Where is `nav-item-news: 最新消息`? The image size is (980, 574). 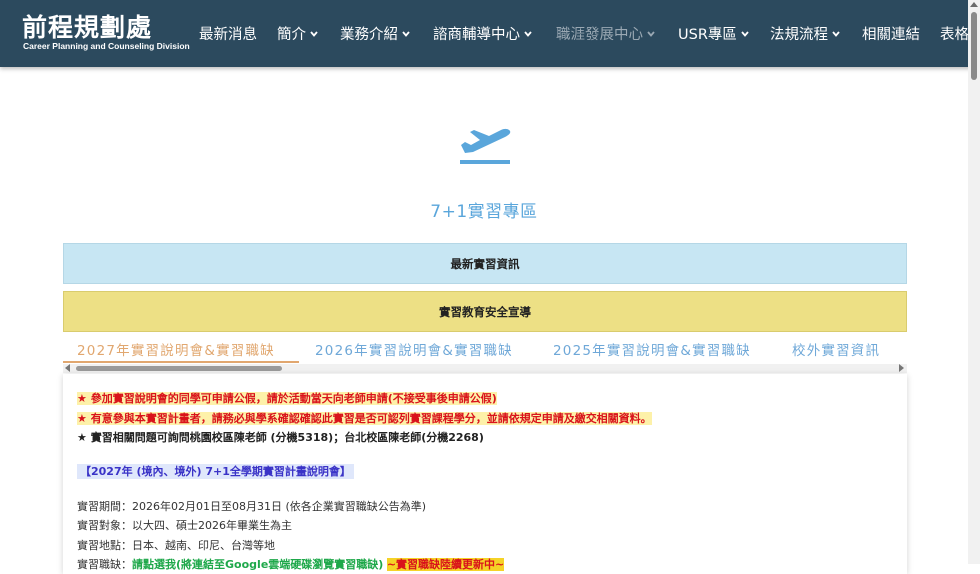
nav-item-news: 最新消息 is located at coordinates (228, 33).